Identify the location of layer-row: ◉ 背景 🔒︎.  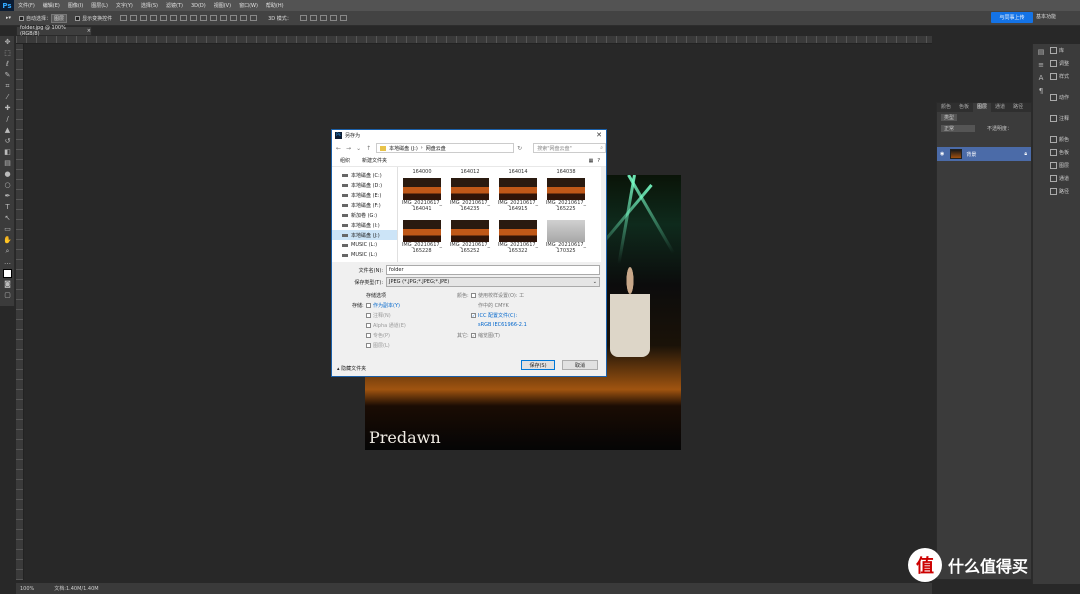
(984, 154).